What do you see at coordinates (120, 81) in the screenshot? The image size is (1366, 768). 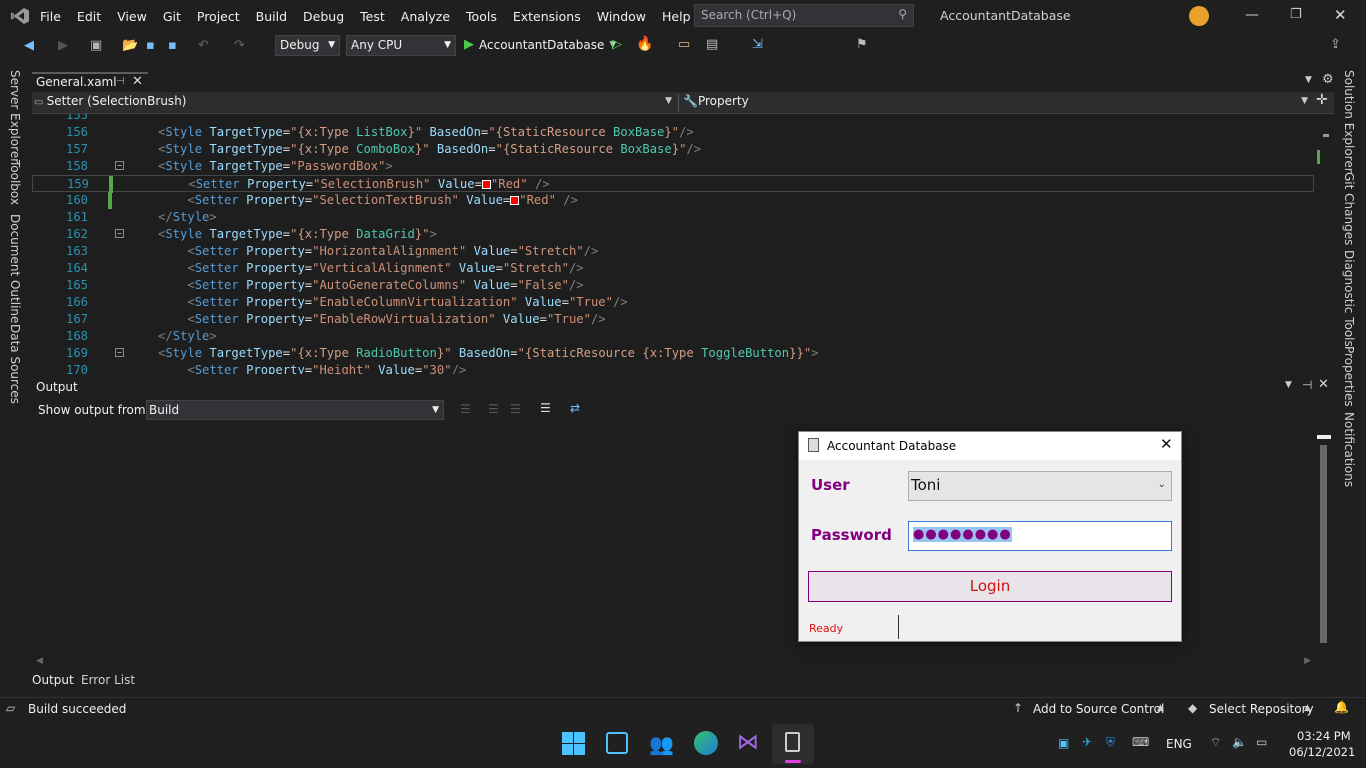 I see `pin-icon: ⊣` at bounding box center [120, 81].